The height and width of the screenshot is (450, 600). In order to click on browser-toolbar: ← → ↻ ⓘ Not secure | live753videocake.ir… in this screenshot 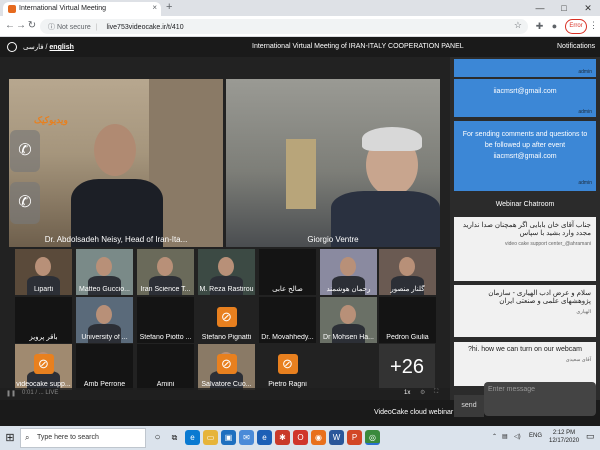, I will do `click(300, 26)`.